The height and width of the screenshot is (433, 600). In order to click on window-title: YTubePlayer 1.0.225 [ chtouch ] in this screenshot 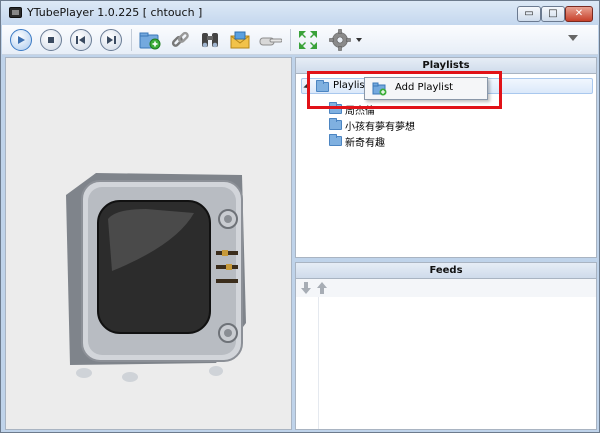, I will do `click(115, 12)`.